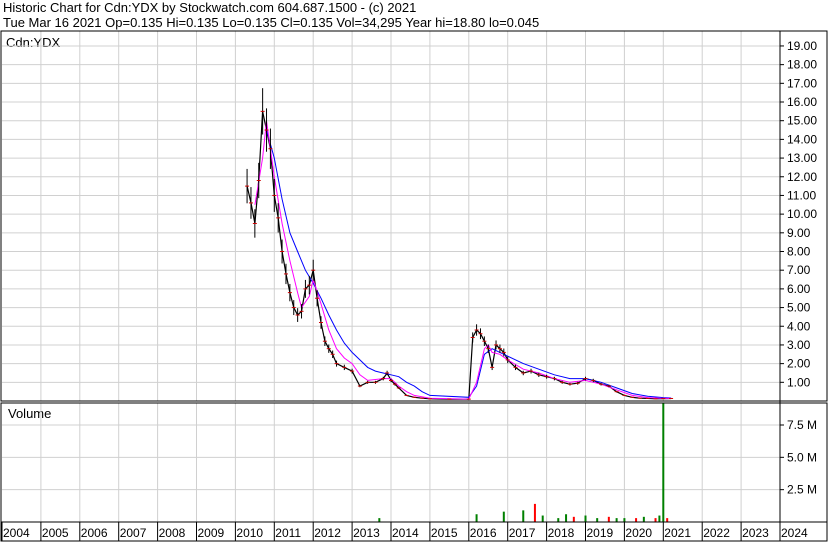 Image resolution: width=830 pixels, height=548 pixels. What do you see at coordinates (716, 533) in the screenshot?
I see `year-tick-label: 2022` at bounding box center [716, 533].